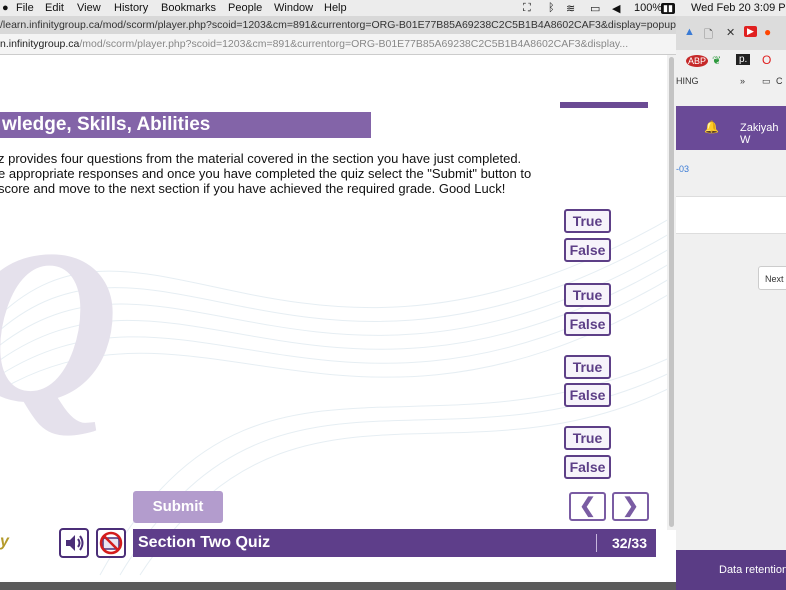 The height and width of the screenshot is (590, 786). What do you see at coordinates (766, 81) in the screenshot?
I see `folder-icon: ▭` at bounding box center [766, 81].